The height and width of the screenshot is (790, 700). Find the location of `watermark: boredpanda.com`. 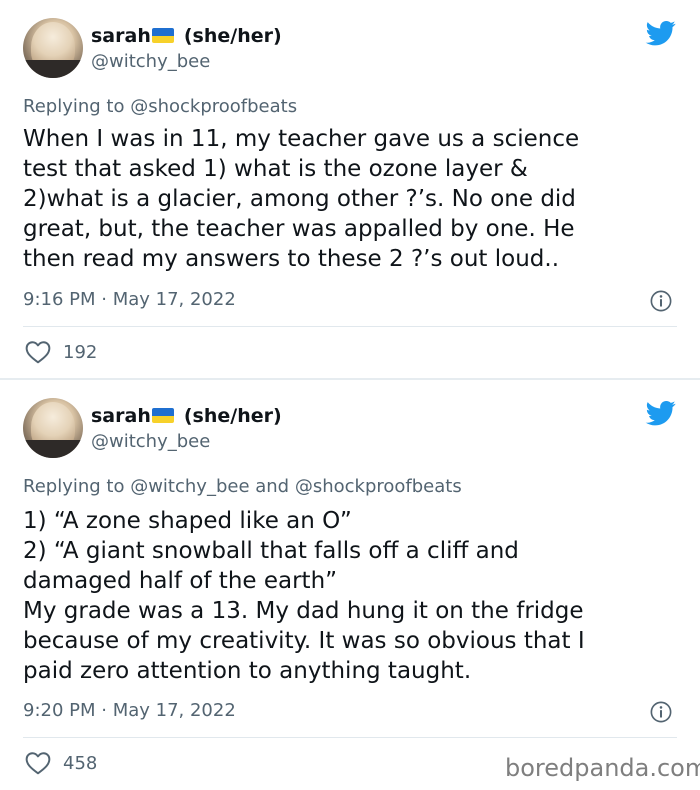

watermark: boredpanda.com is located at coordinates (602, 768).